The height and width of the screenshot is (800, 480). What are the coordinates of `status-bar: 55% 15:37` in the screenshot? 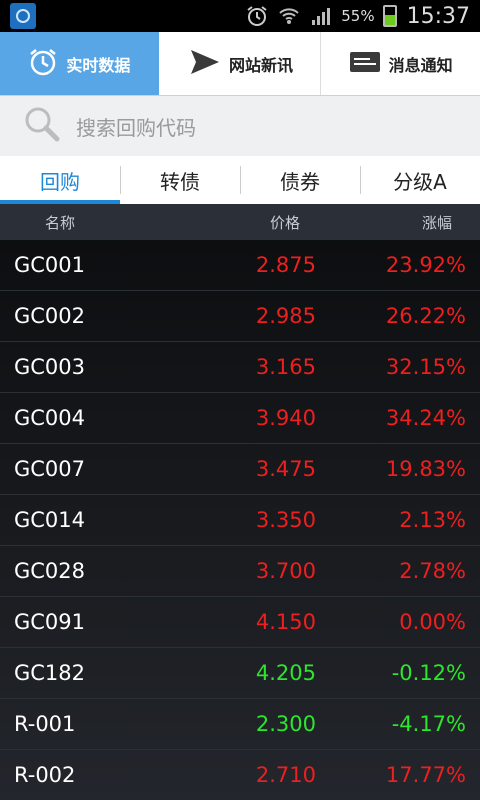 It's located at (240, 16).